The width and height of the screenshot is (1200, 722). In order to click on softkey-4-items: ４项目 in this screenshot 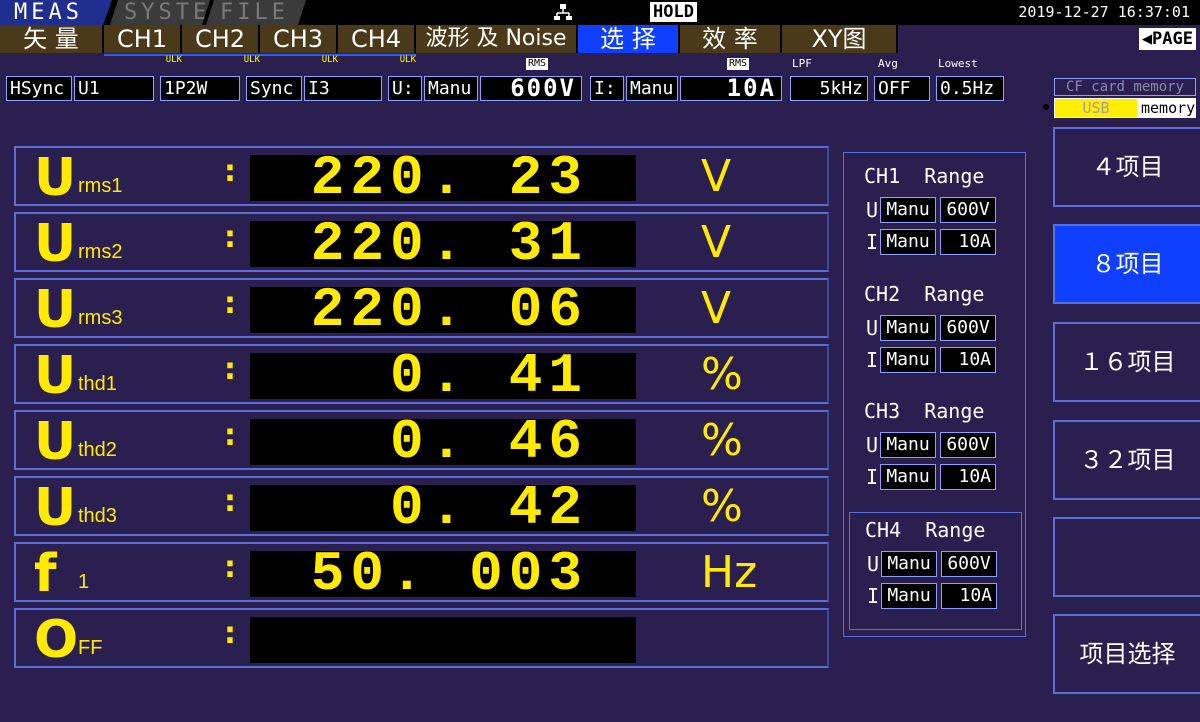, I will do `click(1126, 167)`.